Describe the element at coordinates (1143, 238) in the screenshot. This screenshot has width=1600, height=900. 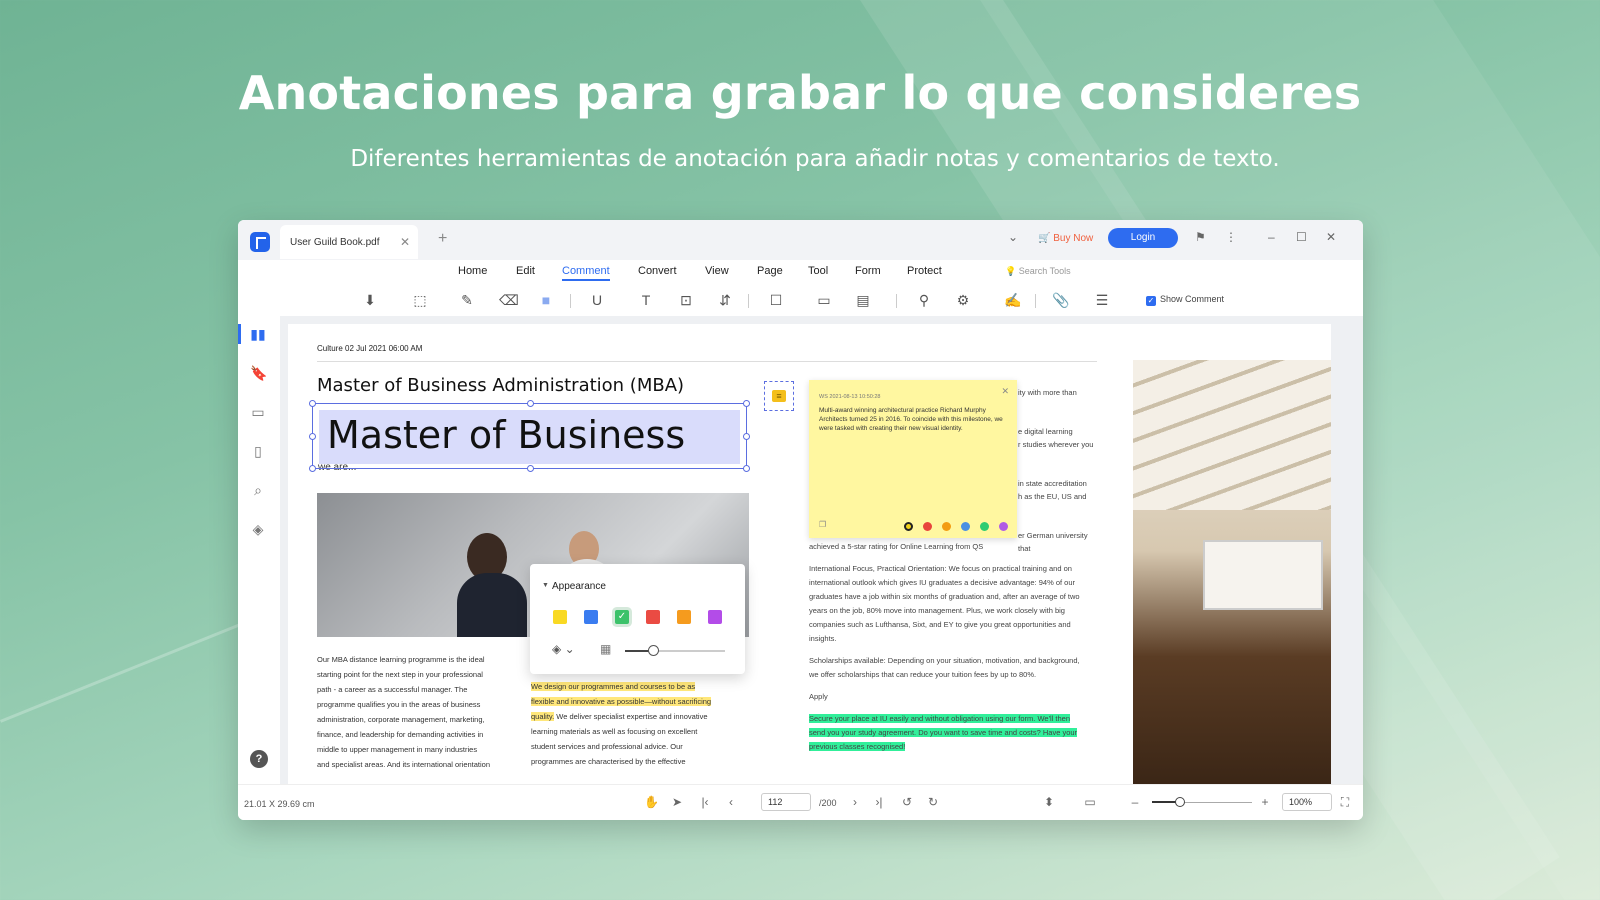
I see `login-button: Login` at that location.